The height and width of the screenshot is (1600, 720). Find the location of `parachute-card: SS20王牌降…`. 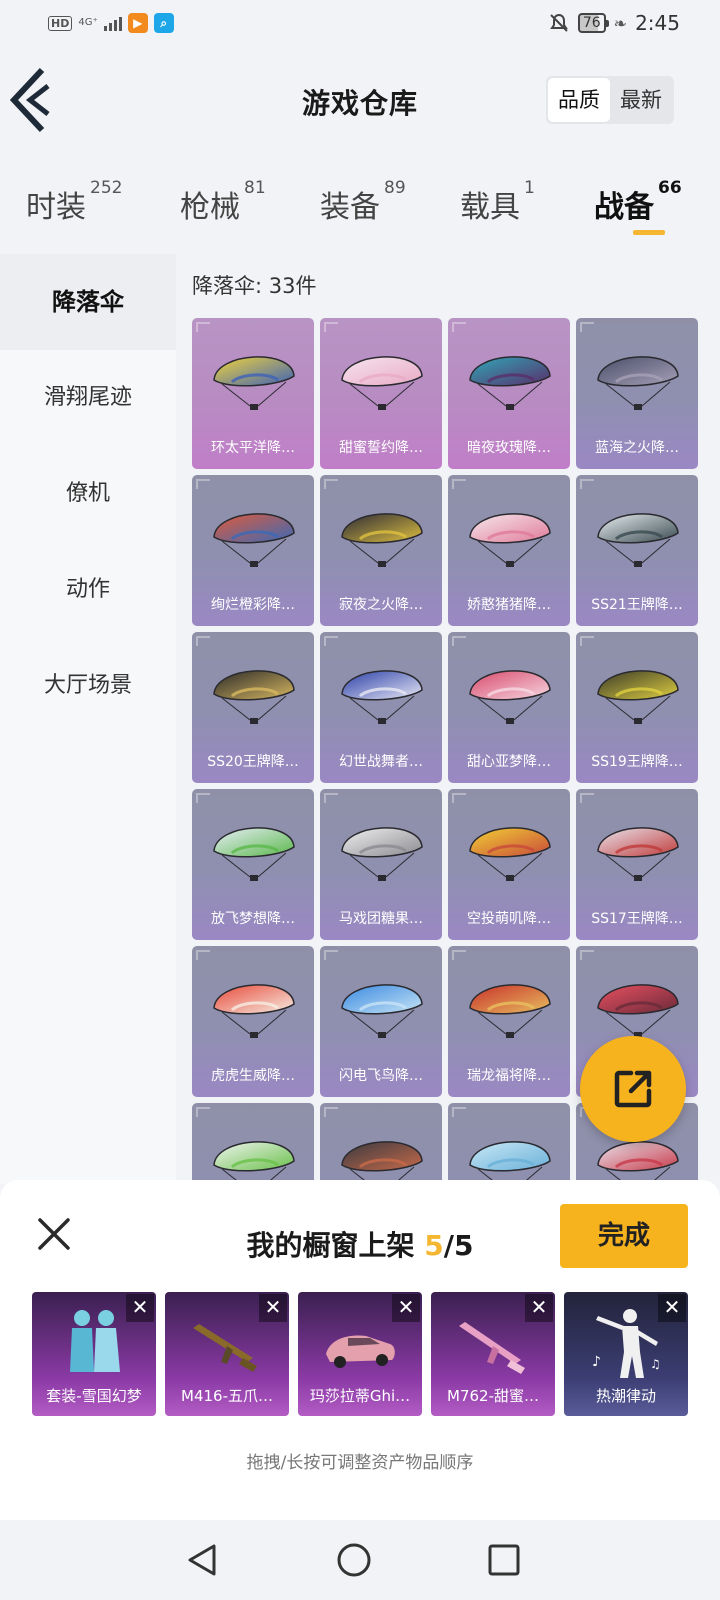

parachute-card: SS20王牌降… is located at coordinates (253, 707).